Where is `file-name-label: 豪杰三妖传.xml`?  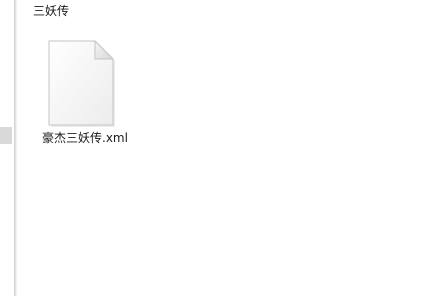 file-name-label: 豪杰三妖传.xml is located at coordinates (85, 138).